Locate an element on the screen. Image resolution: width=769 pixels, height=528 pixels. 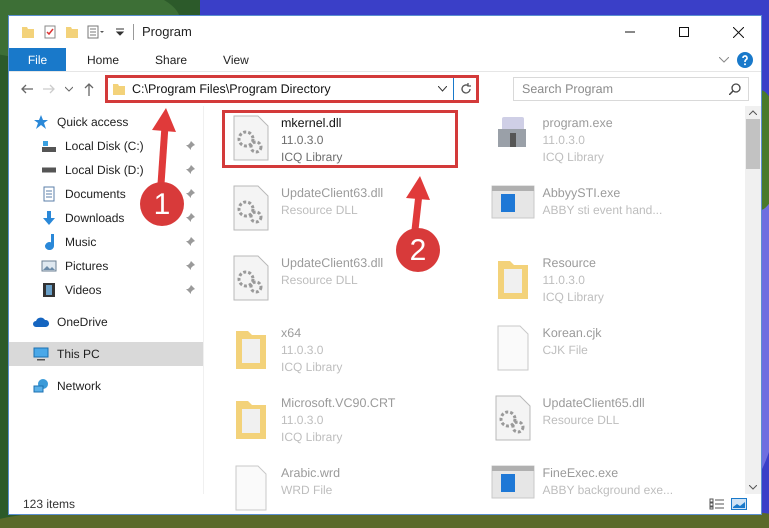
sidebar-label: Downloads is located at coordinates (94, 218).